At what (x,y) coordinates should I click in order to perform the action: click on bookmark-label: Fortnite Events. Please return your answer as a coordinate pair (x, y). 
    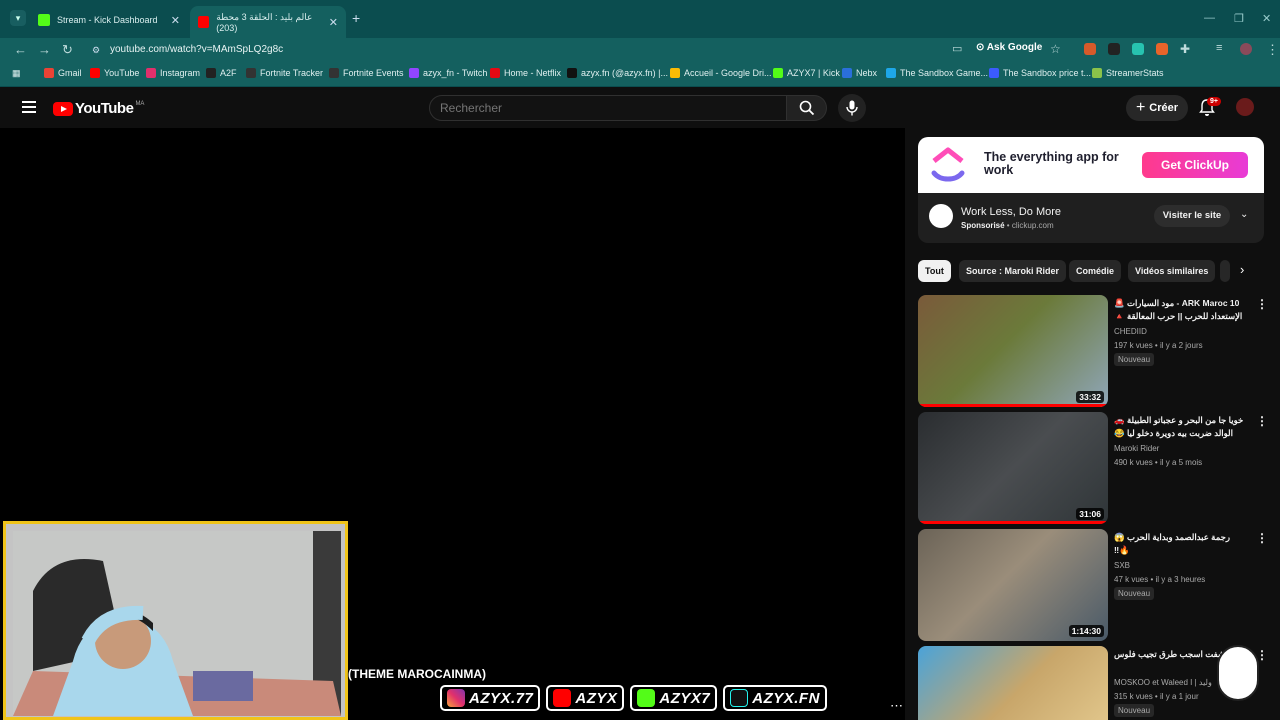
    Looking at the image, I should click on (373, 73).